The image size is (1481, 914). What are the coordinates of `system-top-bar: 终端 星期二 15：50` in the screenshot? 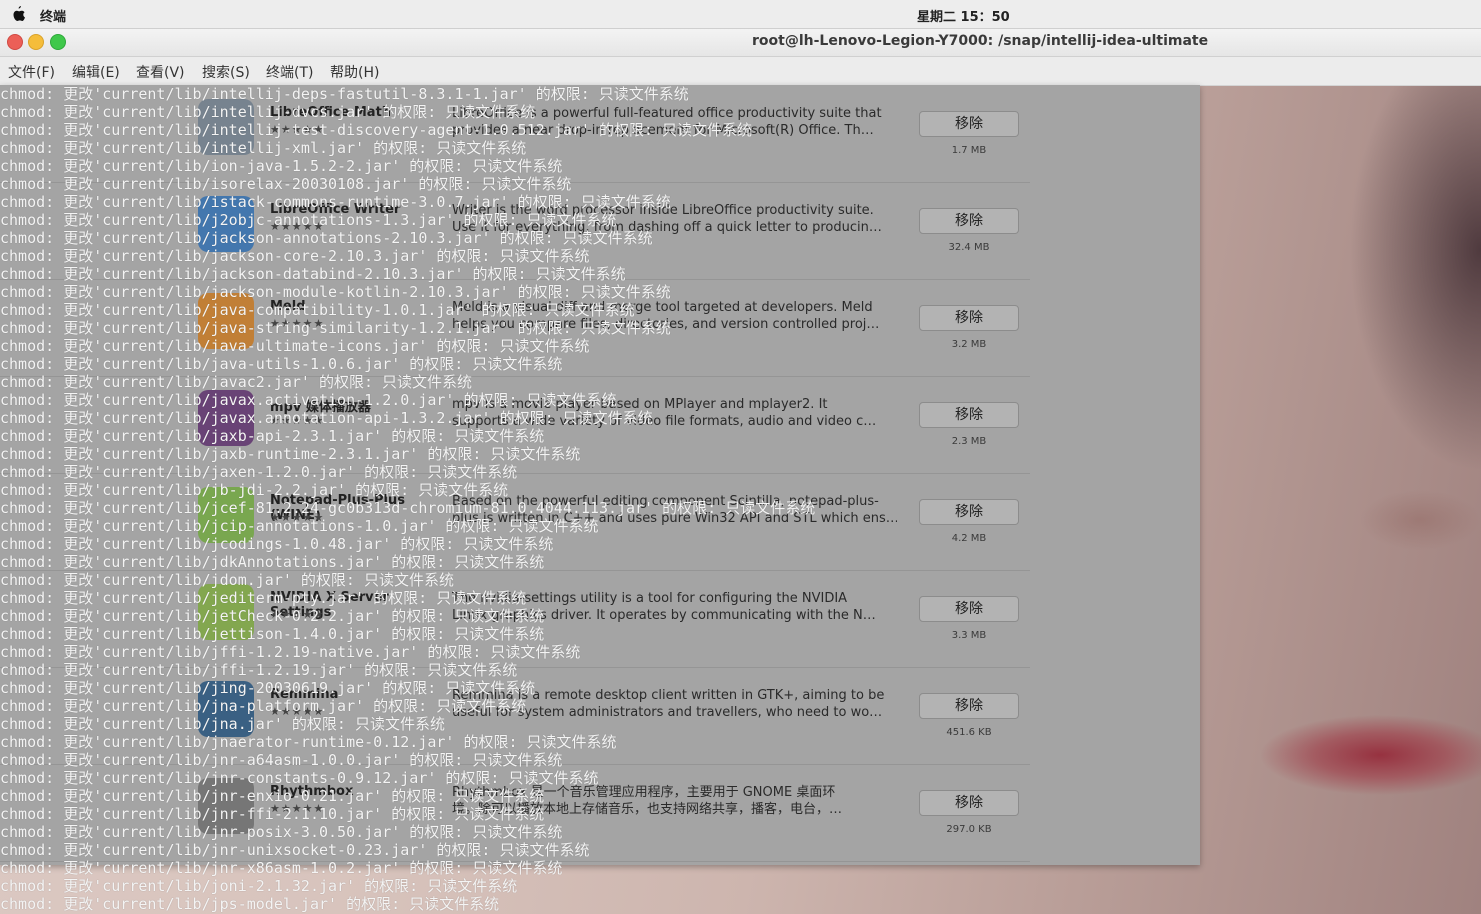 It's located at (740, 14).